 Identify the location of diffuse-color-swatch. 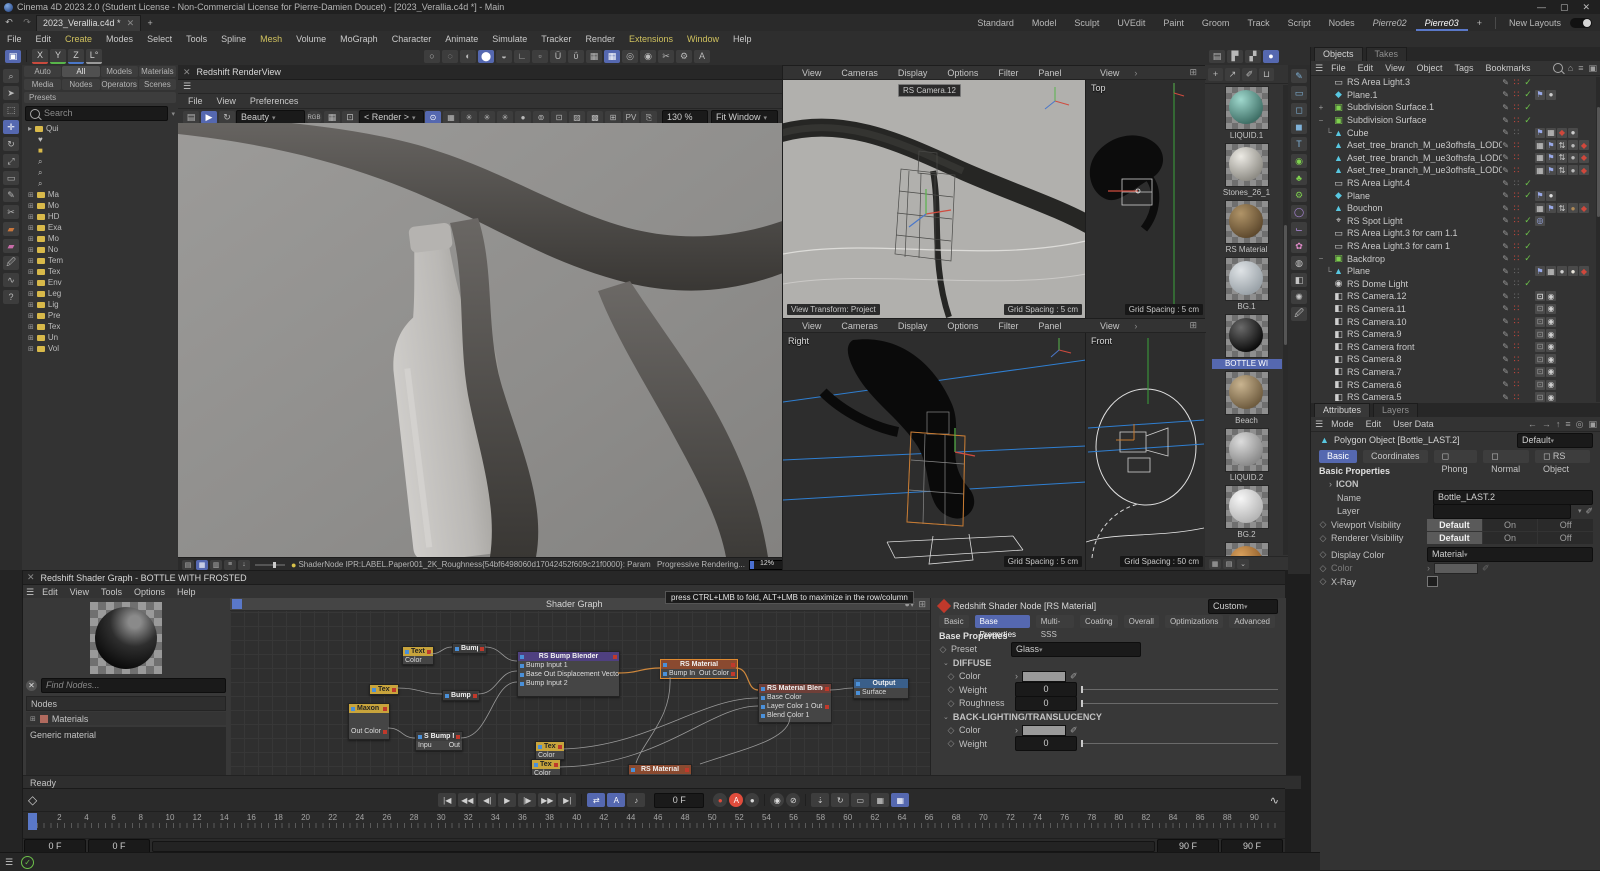
(1044, 676).